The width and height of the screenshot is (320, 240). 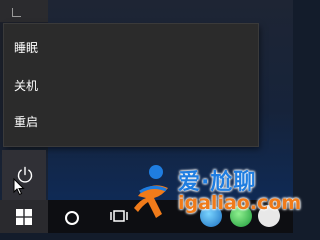 I want to click on start-button, so click(x=24, y=216).